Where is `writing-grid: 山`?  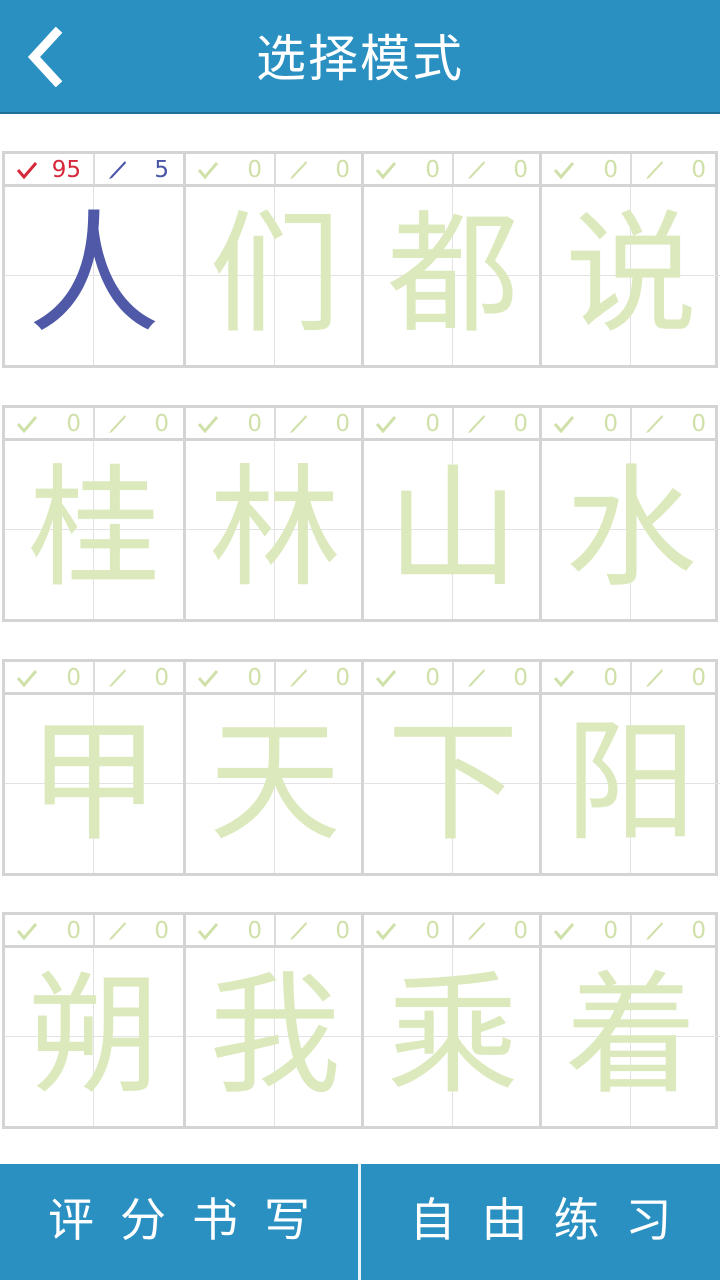
writing-grid: 山 is located at coordinates (453, 530).